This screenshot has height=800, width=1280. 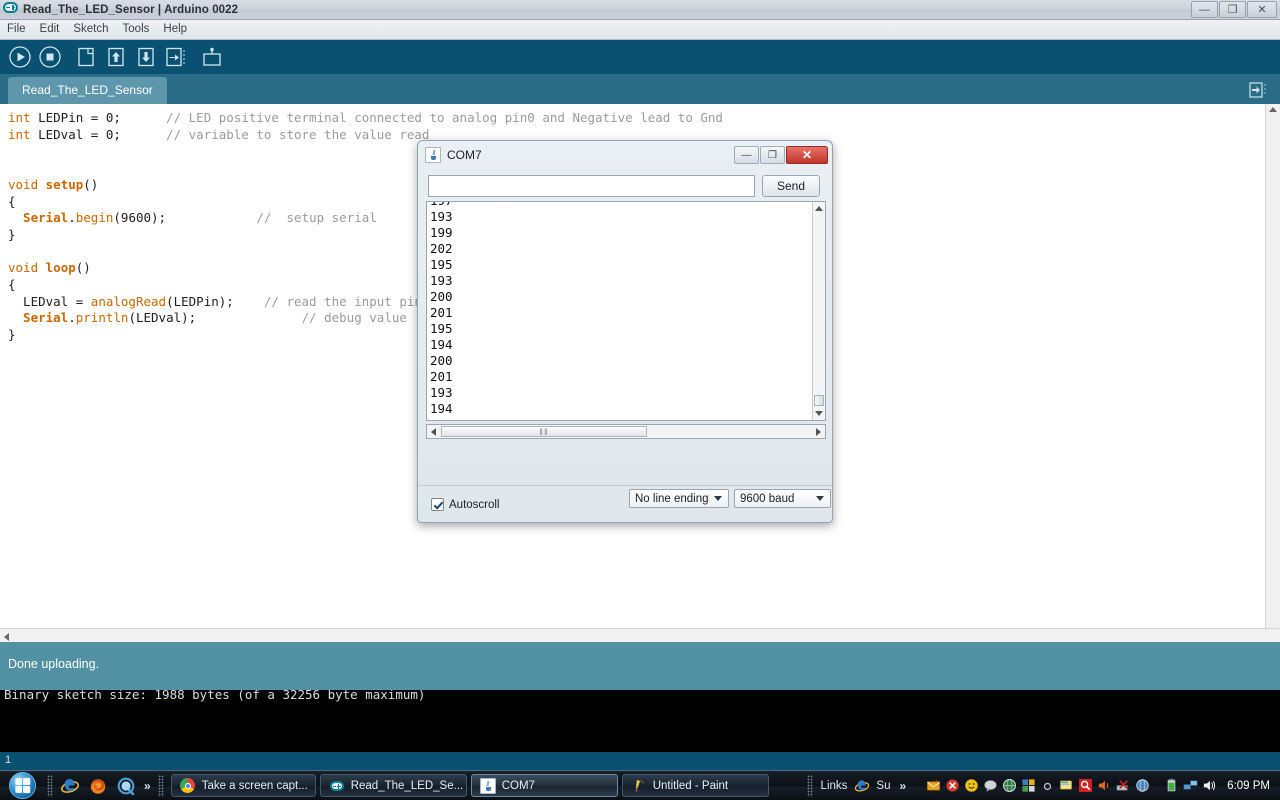 I want to click on checkbox-icon, so click(x=437, y=504).